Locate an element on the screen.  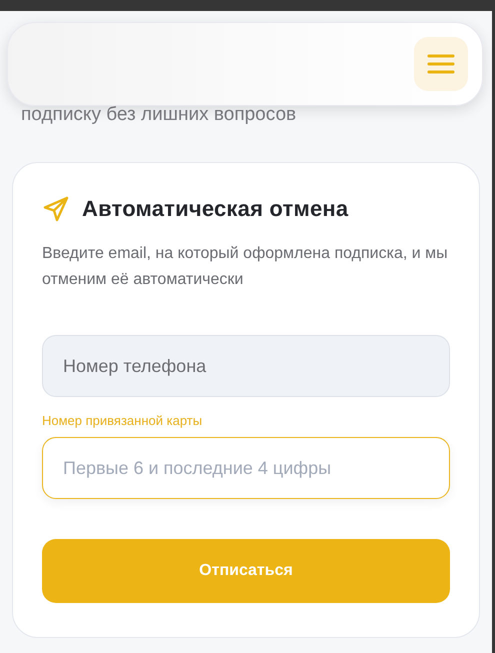
unsubscribe-button: Отписаться is located at coordinates (246, 571).